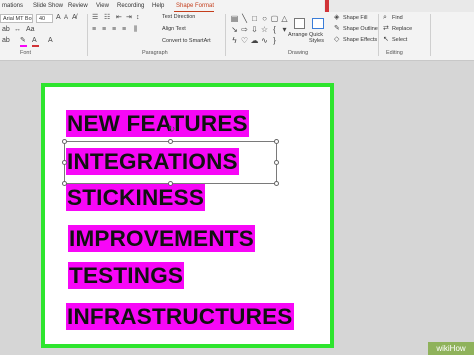 This screenshot has width=474, height=355. What do you see at coordinates (360, 40) in the screenshot?
I see `shape-effects-label: Shape Effects` at bounding box center [360, 40].